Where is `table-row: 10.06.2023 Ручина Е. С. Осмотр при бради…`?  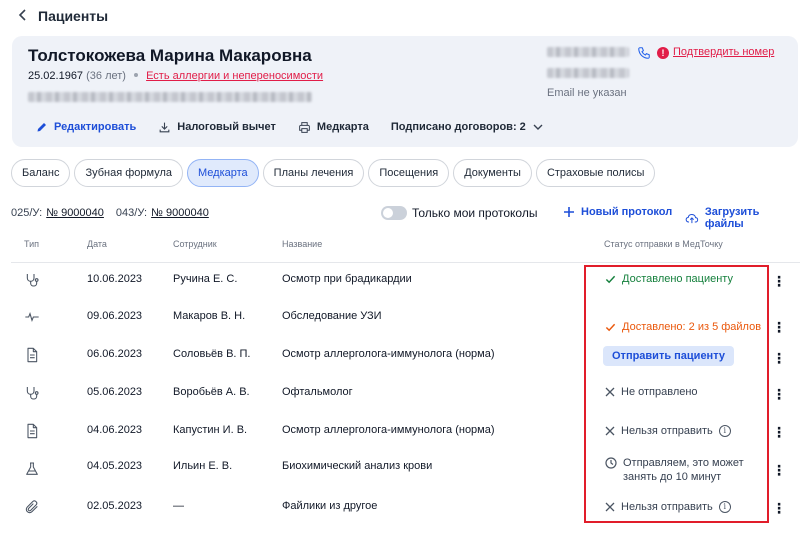
table-row: 10.06.2023 Ручина Е. С. Осмотр при бради… is located at coordinates (400, 283).